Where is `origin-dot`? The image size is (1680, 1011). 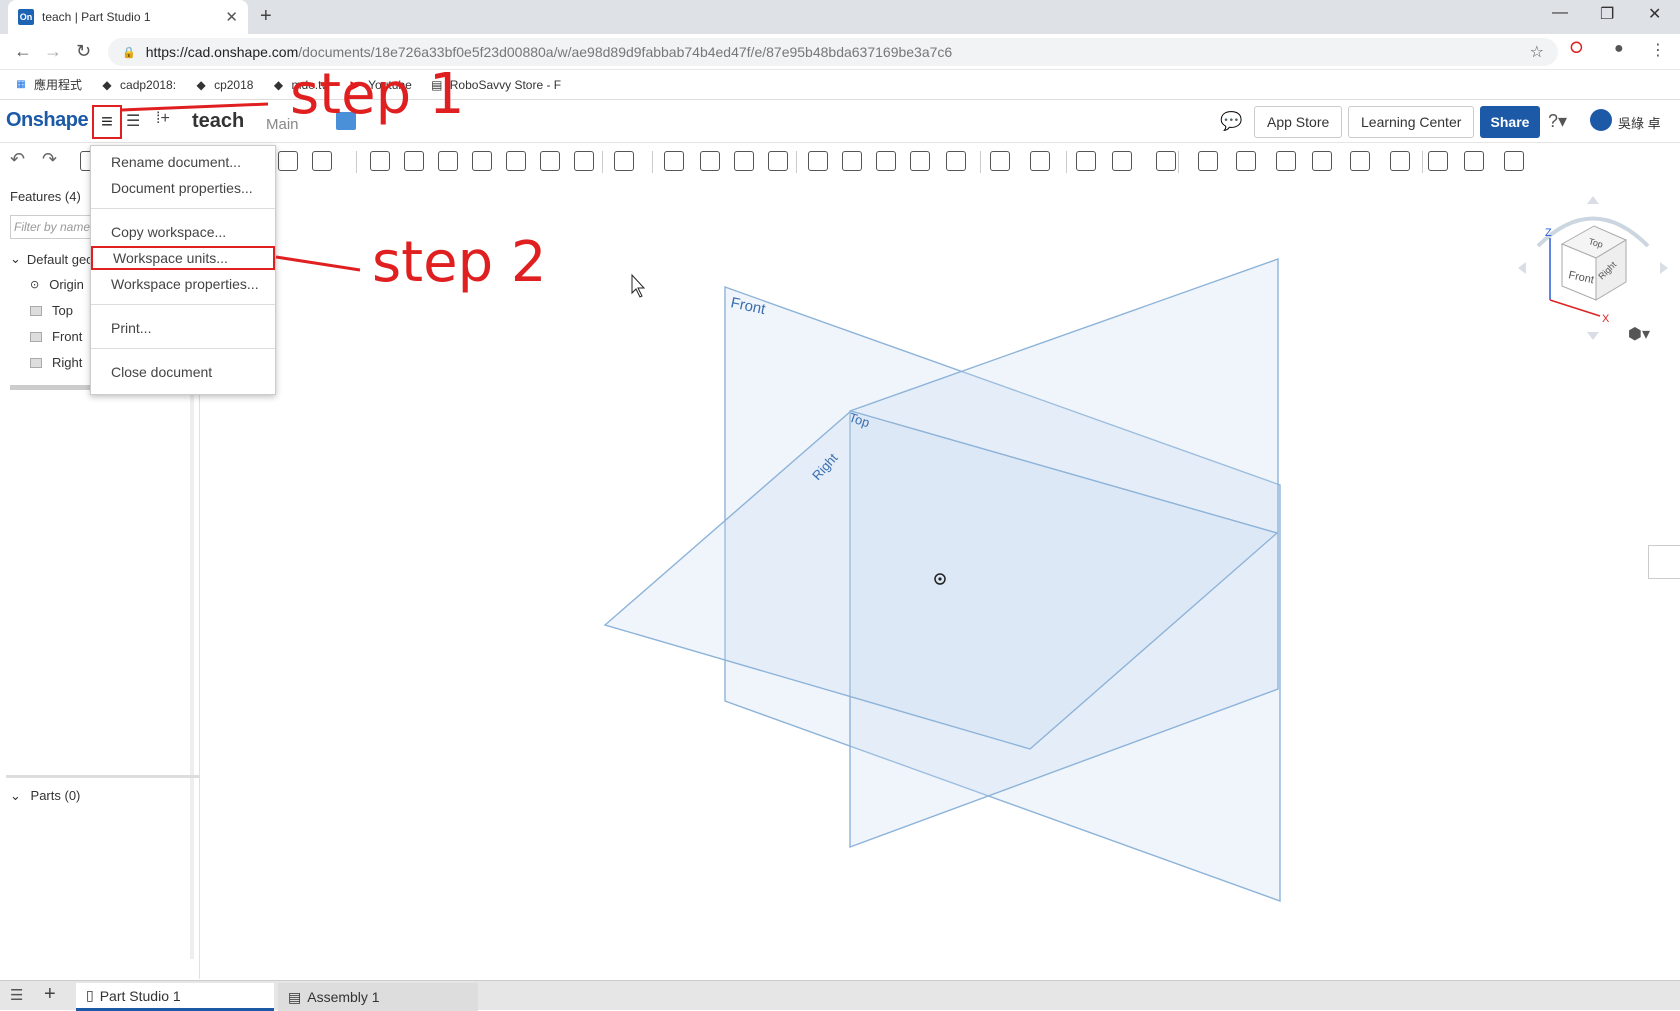
origin-dot is located at coordinates (940, 579).